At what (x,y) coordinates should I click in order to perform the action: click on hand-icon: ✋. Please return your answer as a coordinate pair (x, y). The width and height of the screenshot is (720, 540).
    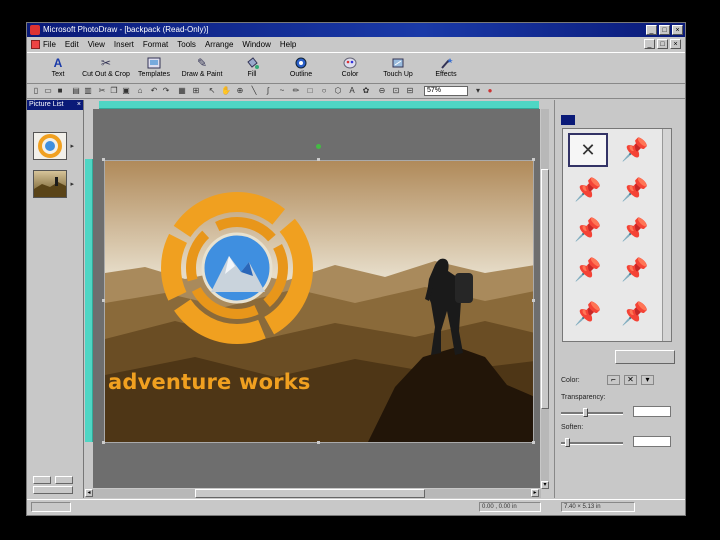
    Looking at the image, I should click on (226, 91).